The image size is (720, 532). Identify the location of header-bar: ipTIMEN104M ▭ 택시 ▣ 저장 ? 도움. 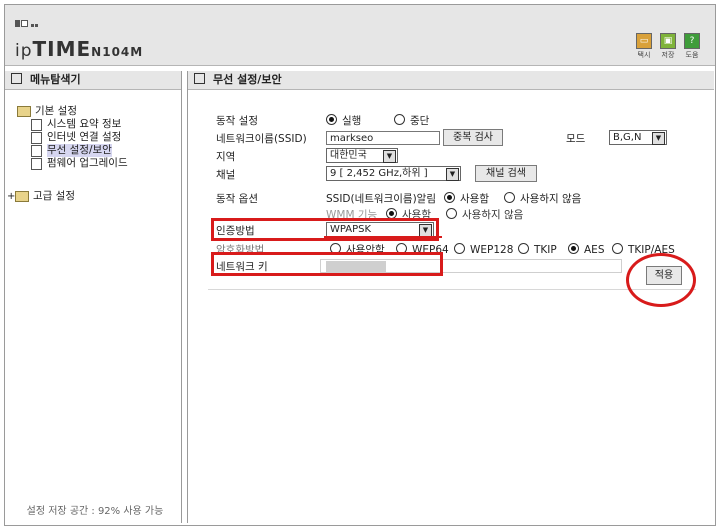
(360, 35).